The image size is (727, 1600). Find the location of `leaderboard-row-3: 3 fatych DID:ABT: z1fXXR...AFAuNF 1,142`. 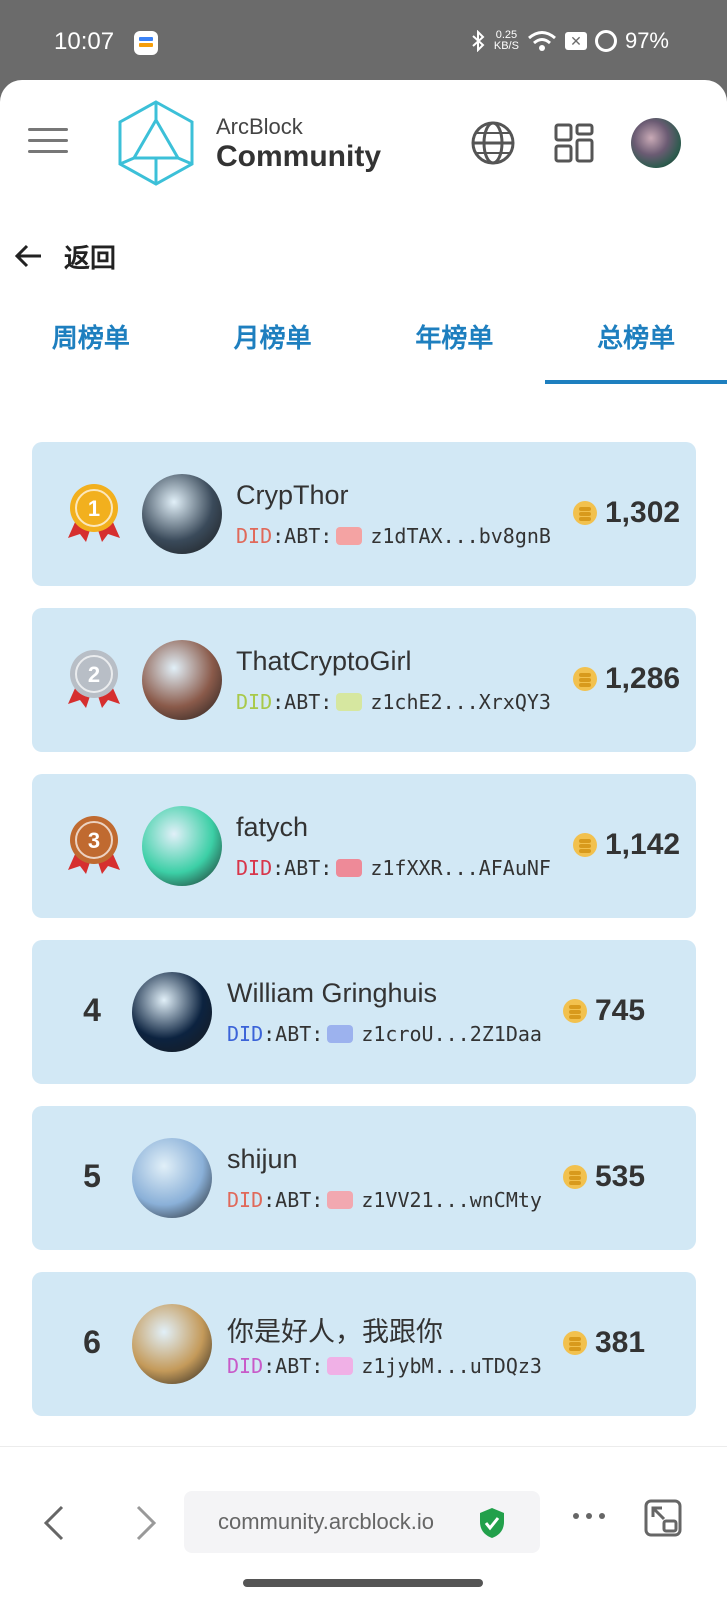

leaderboard-row-3: 3 fatych DID:ABT: z1fXXR...AFAuNF 1,142 is located at coordinates (364, 846).